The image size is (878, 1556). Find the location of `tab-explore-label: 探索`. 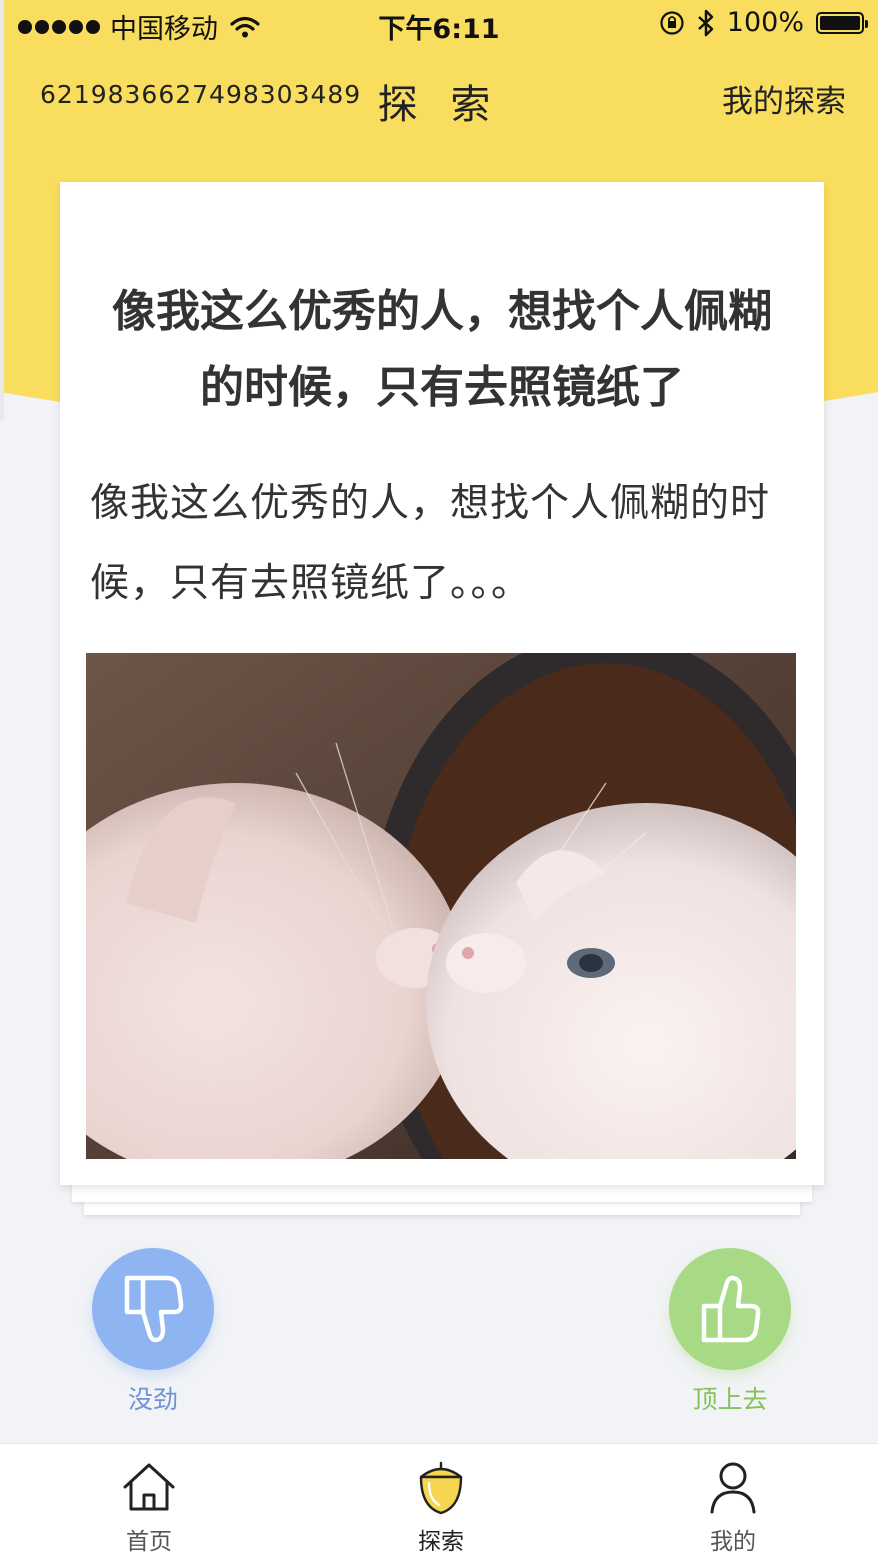

tab-explore-label: 探索 is located at coordinates (441, 1542).